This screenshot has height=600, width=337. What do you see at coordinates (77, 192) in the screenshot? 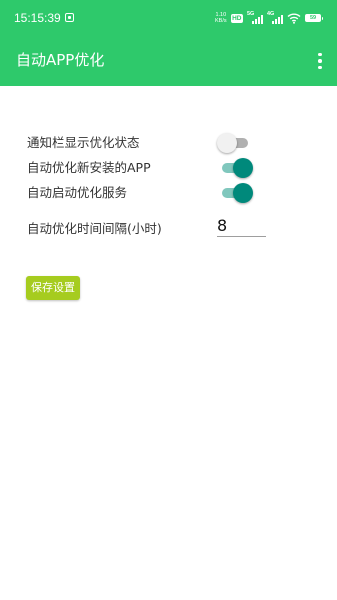
I see `auto-start-label: 自动启动优化服务` at bounding box center [77, 192].